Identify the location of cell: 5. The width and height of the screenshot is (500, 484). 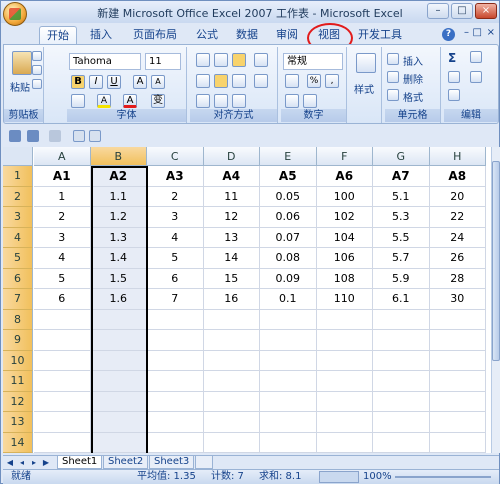
(62, 278).